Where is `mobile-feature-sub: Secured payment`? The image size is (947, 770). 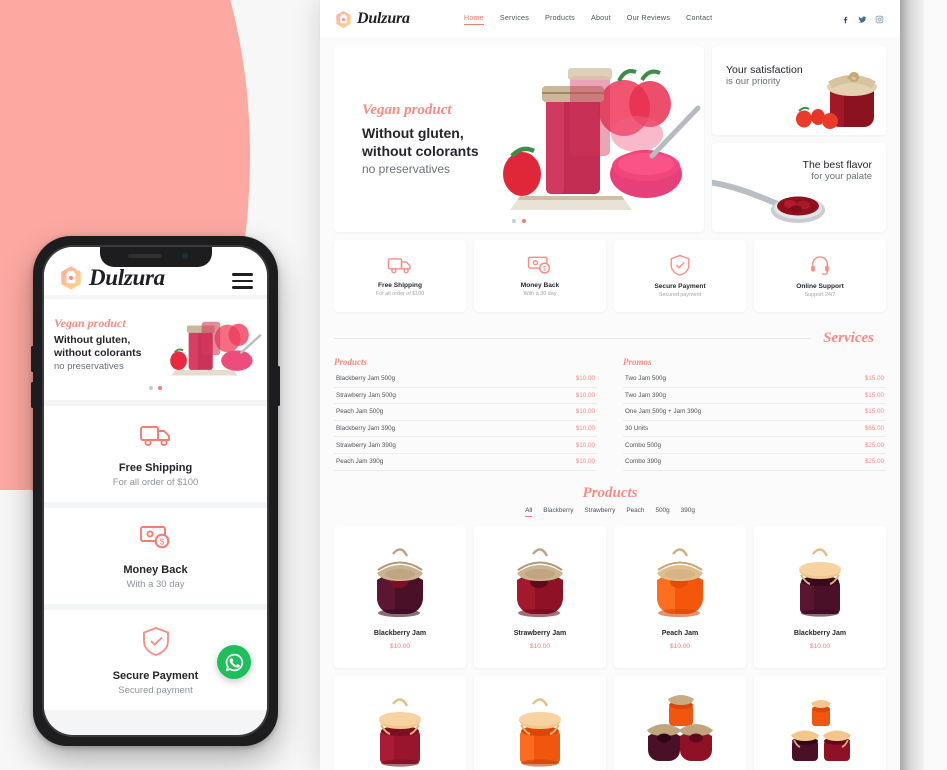
mobile-feature-sub: Secured payment is located at coordinates (155, 690).